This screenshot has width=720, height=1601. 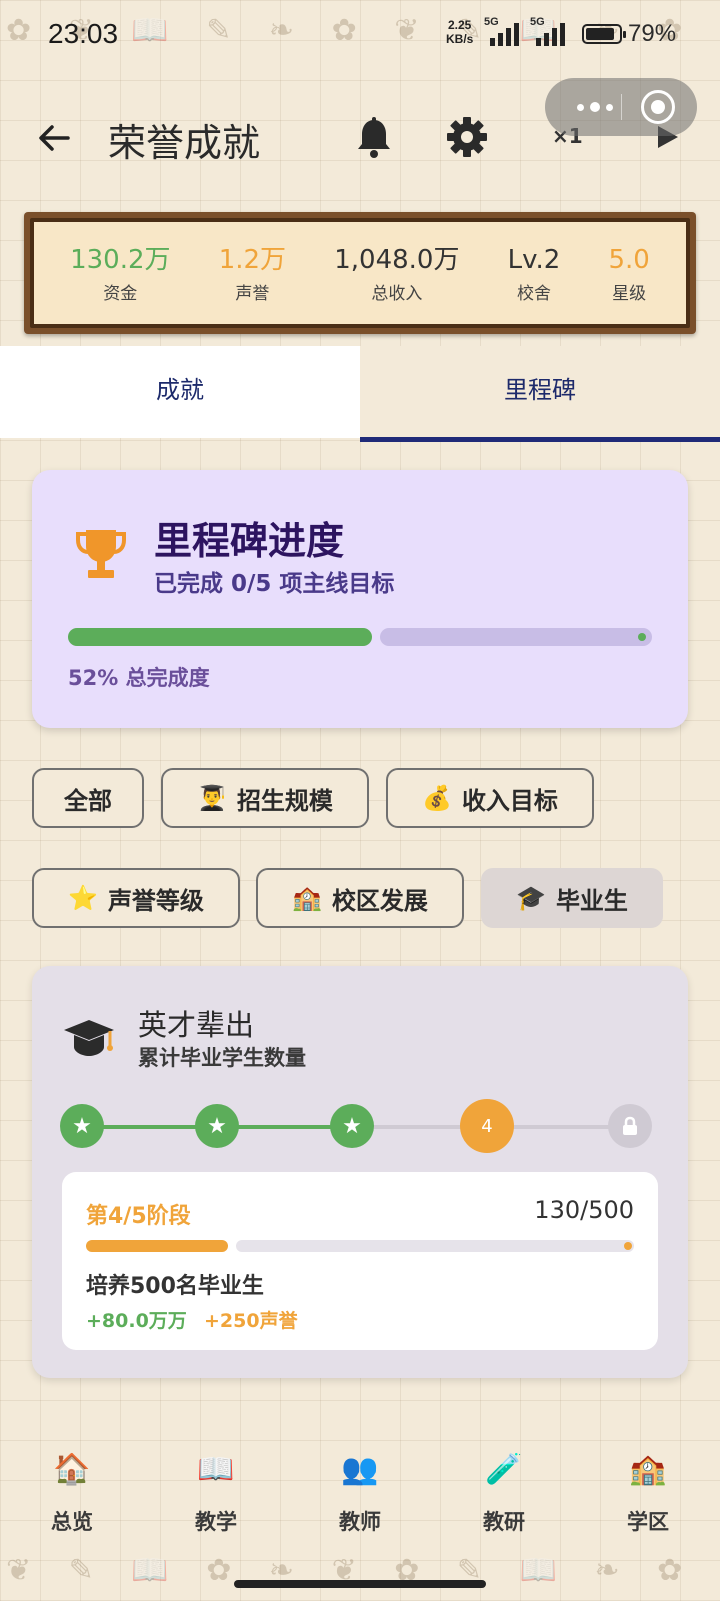 I want to click on stage-5-locked, so click(x=630, y=1126).